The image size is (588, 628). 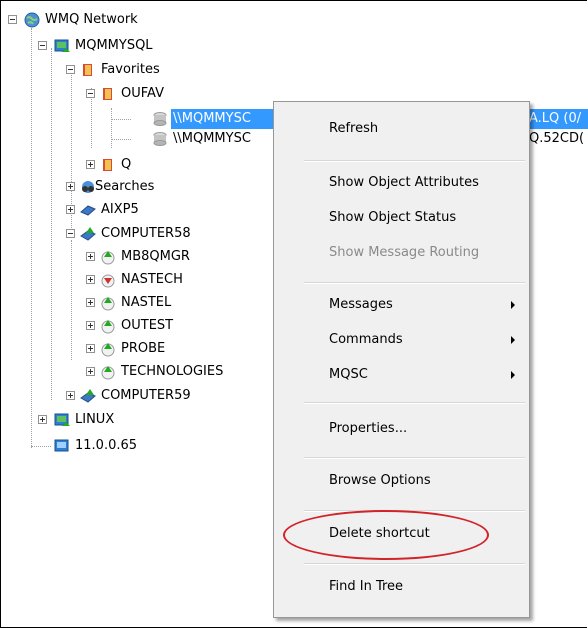 I want to click on tree-label: Favorites, so click(x=130, y=69).